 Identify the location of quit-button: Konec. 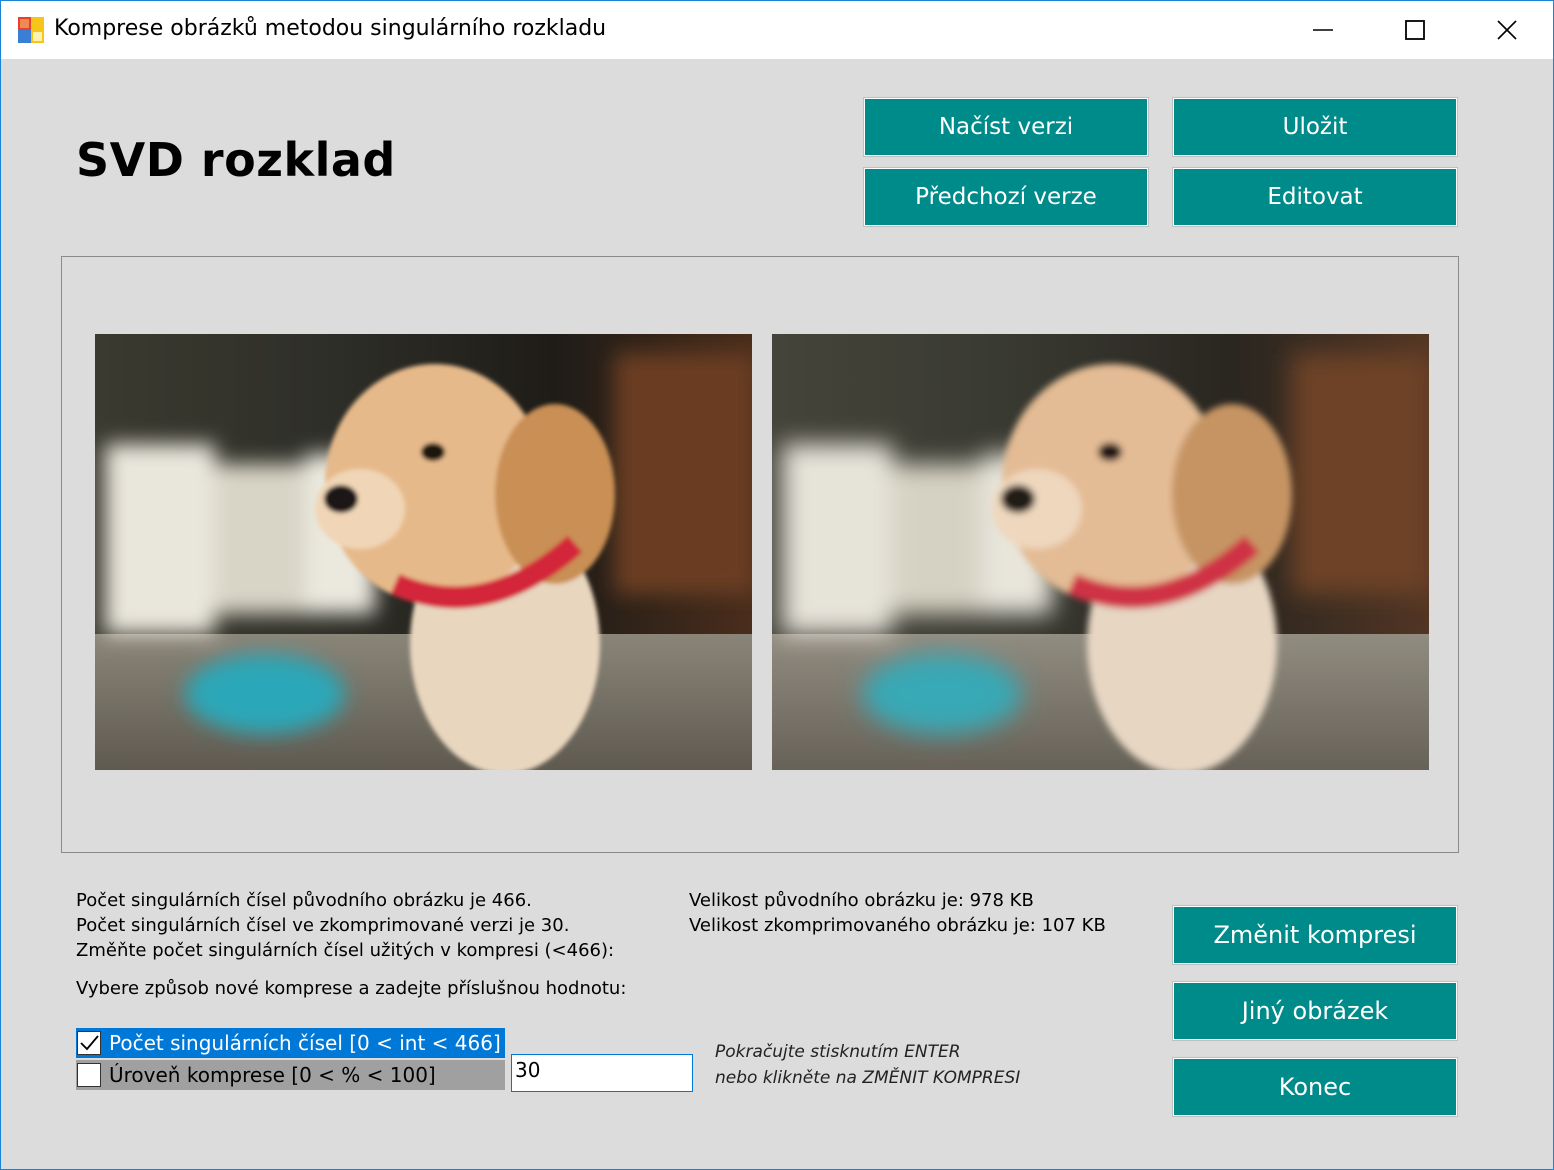
(1315, 1087).